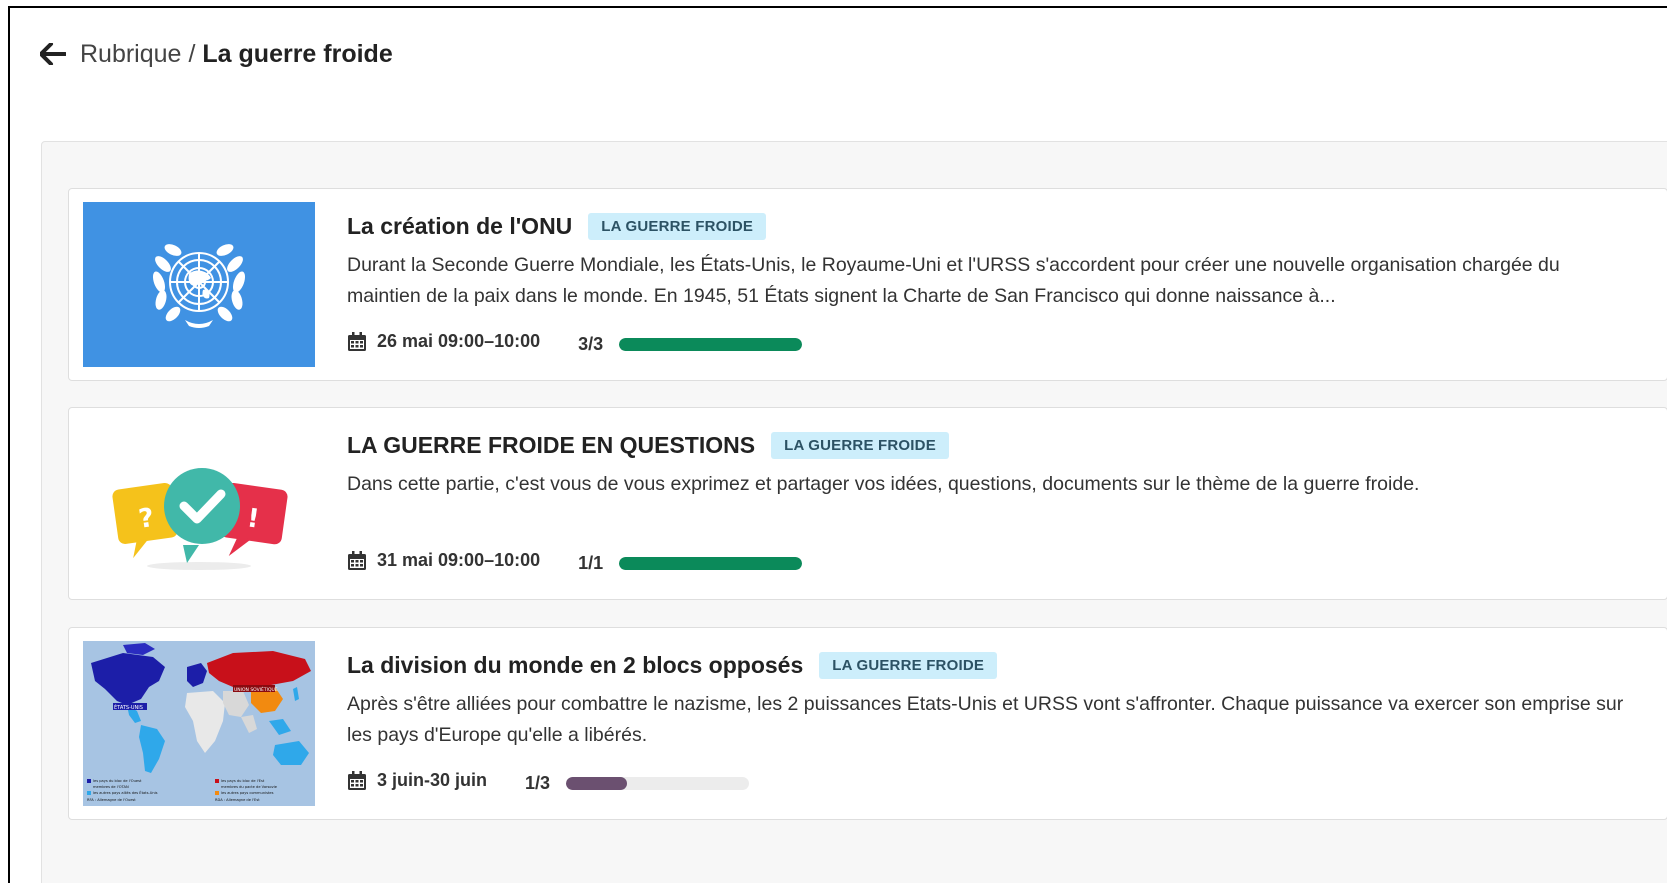 The image size is (1667, 883). Describe the element at coordinates (551, 445) in the screenshot. I see `card-title: LA GUERRE FROIDE EN QUESTIONS` at that location.